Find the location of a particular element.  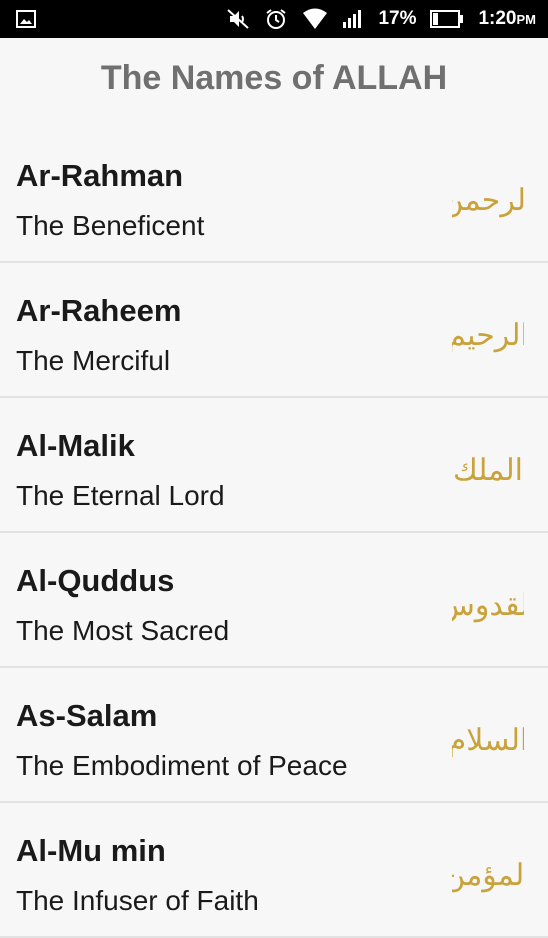

calligraphy-icon: الملك is located at coordinates (488, 469).